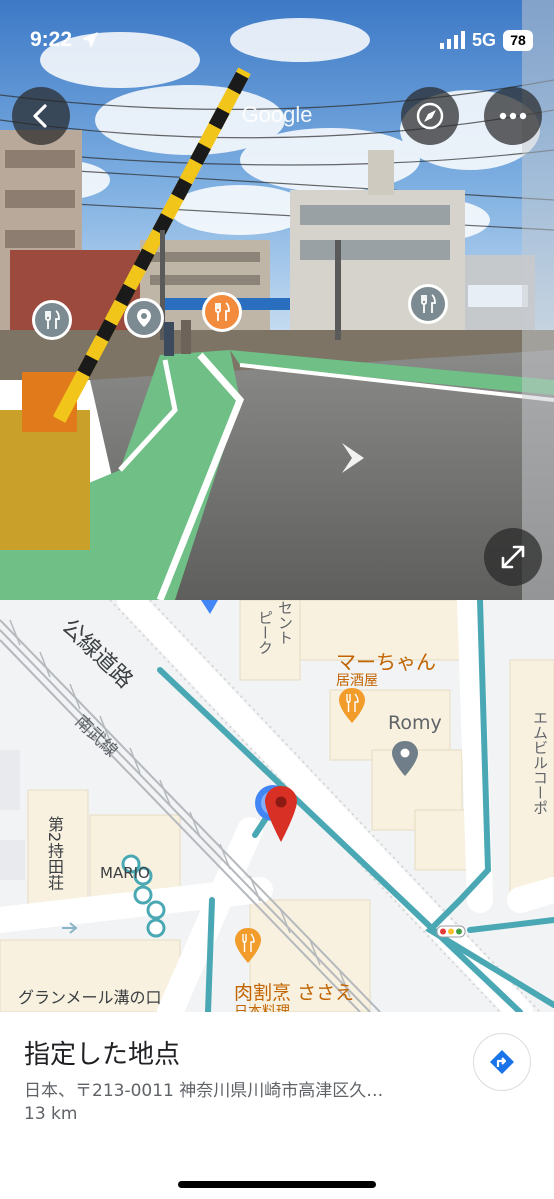  What do you see at coordinates (540, 762) in the screenshot?
I see `building-label: エムビルコーポ` at bounding box center [540, 762].